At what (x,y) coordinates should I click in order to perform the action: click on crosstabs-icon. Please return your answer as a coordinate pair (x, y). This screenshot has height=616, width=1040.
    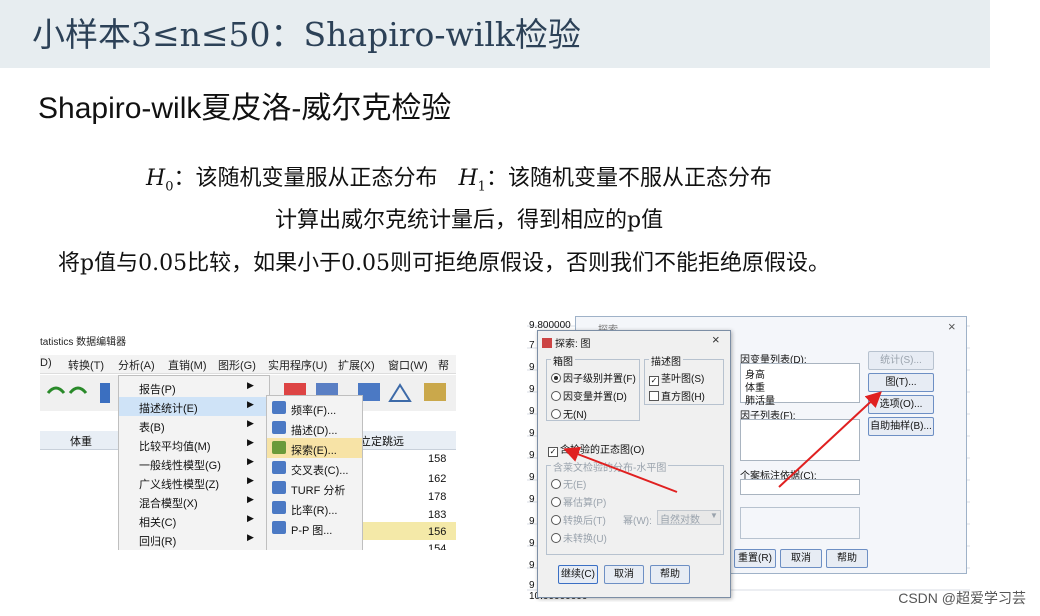
    Looking at the image, I should click on (279, 467).